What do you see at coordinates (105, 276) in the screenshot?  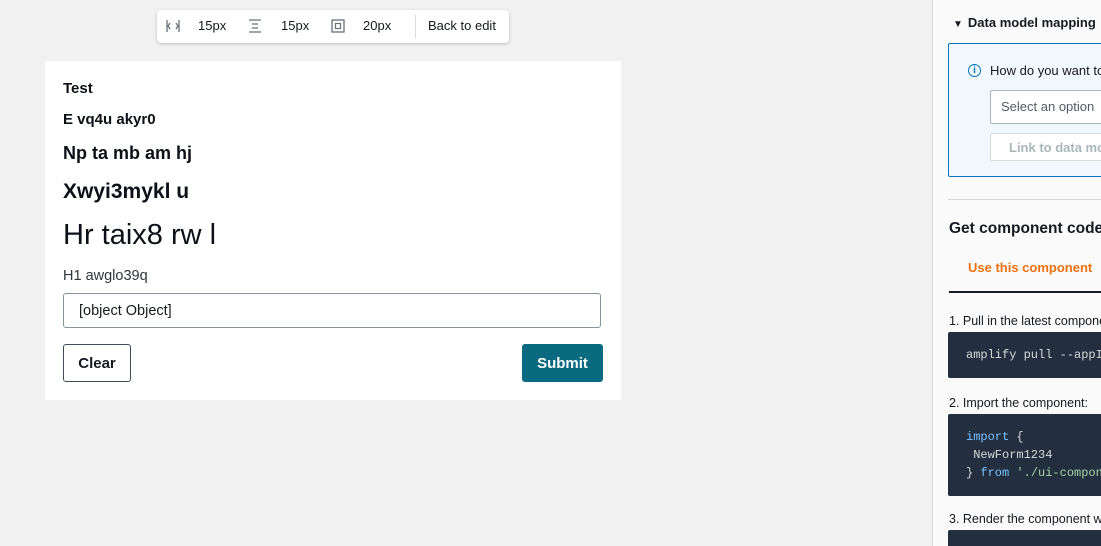 I see `field-label: H1 awglo39q` at bounding box center [105, 276].